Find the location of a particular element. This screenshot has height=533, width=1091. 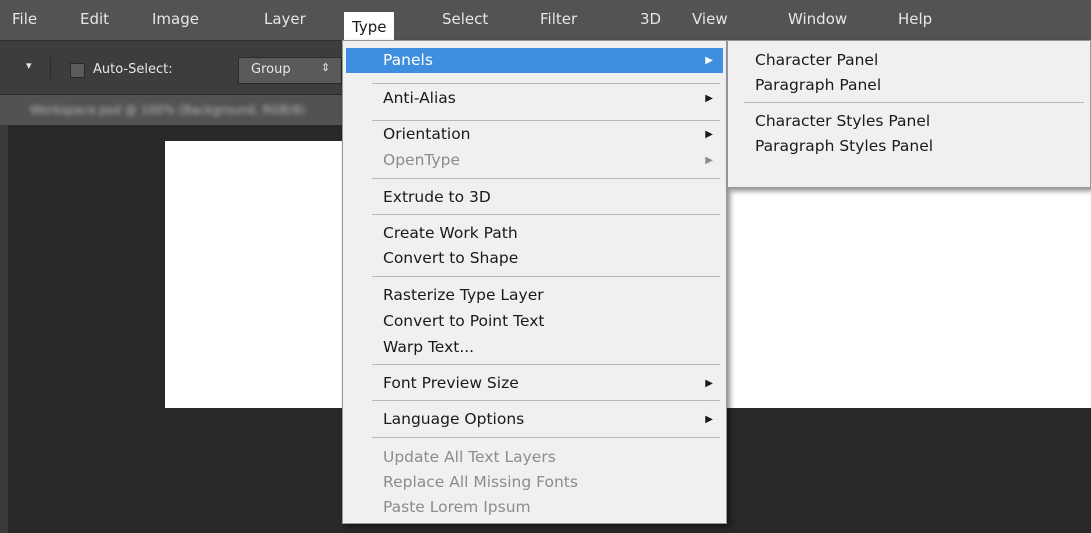

menu-item-update-all-text-layers: Update All Text Layers is located at coordinates (534, 457).